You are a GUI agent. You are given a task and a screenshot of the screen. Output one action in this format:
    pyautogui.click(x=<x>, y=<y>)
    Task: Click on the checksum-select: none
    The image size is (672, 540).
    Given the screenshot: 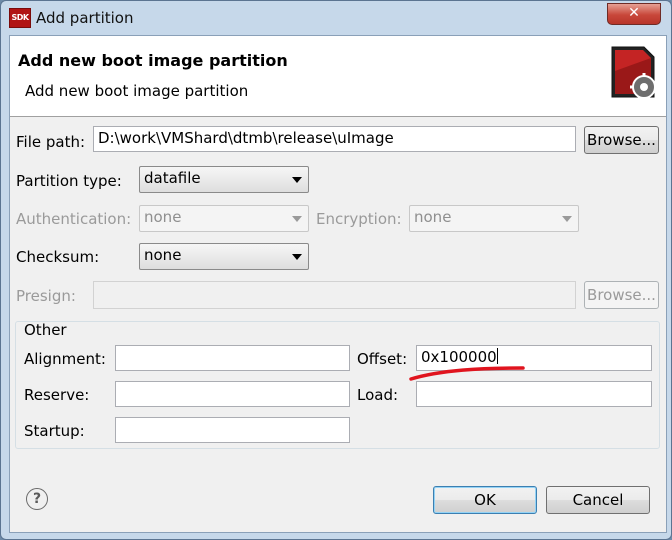 What is the action you would take?
    pyautogui.click(x=224, y=256)
    